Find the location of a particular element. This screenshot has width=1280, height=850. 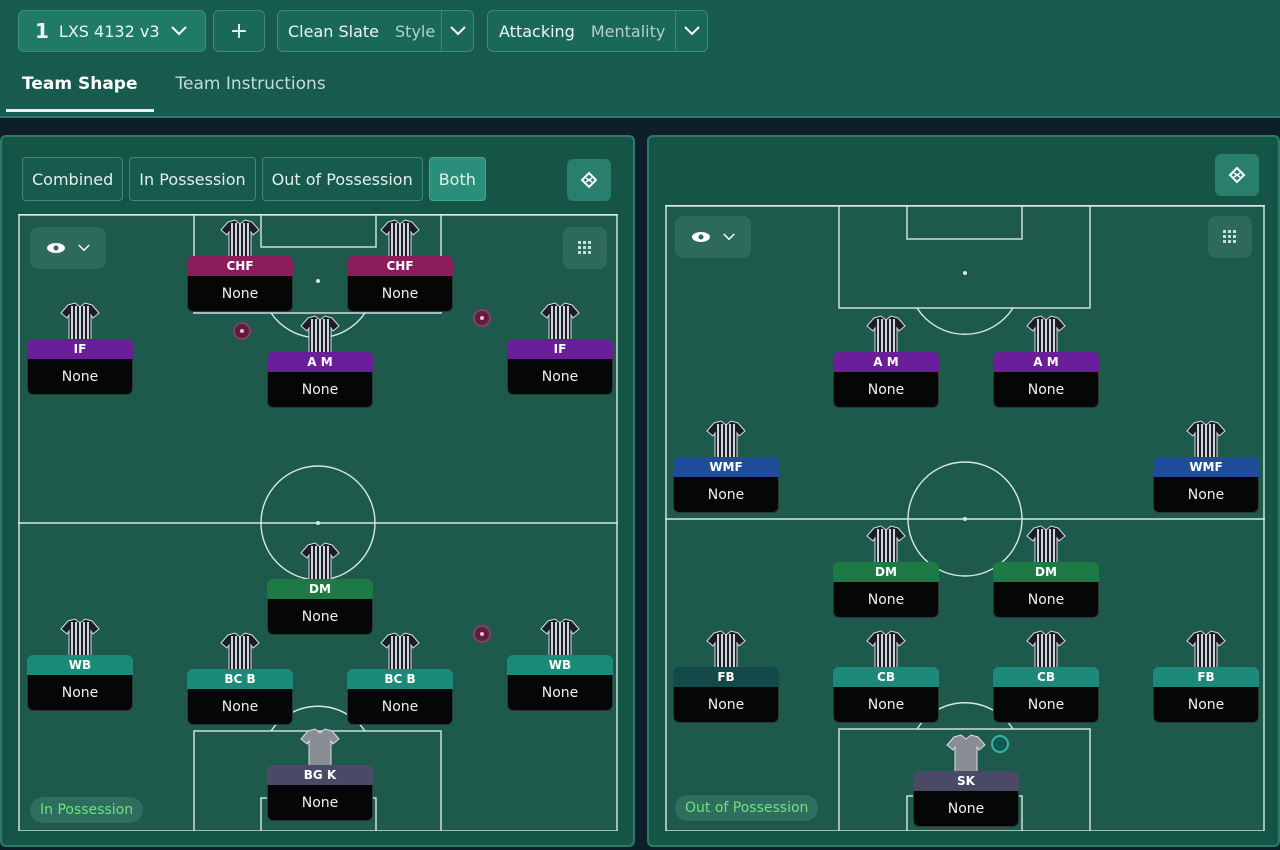

style-label: Style is located at coordinates (415, 31).